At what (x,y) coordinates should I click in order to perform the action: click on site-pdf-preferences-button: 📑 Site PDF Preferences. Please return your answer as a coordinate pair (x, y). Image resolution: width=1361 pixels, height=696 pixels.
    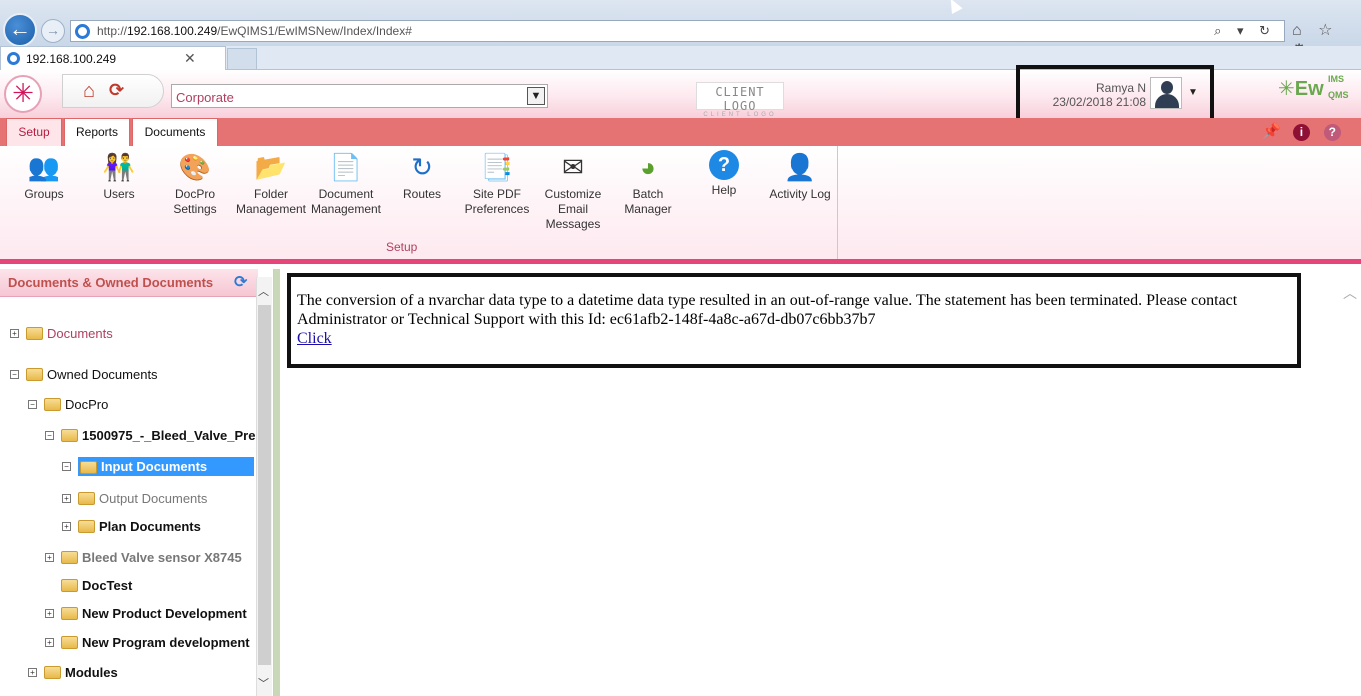
    Looking at the image, I should click on (497, 183).